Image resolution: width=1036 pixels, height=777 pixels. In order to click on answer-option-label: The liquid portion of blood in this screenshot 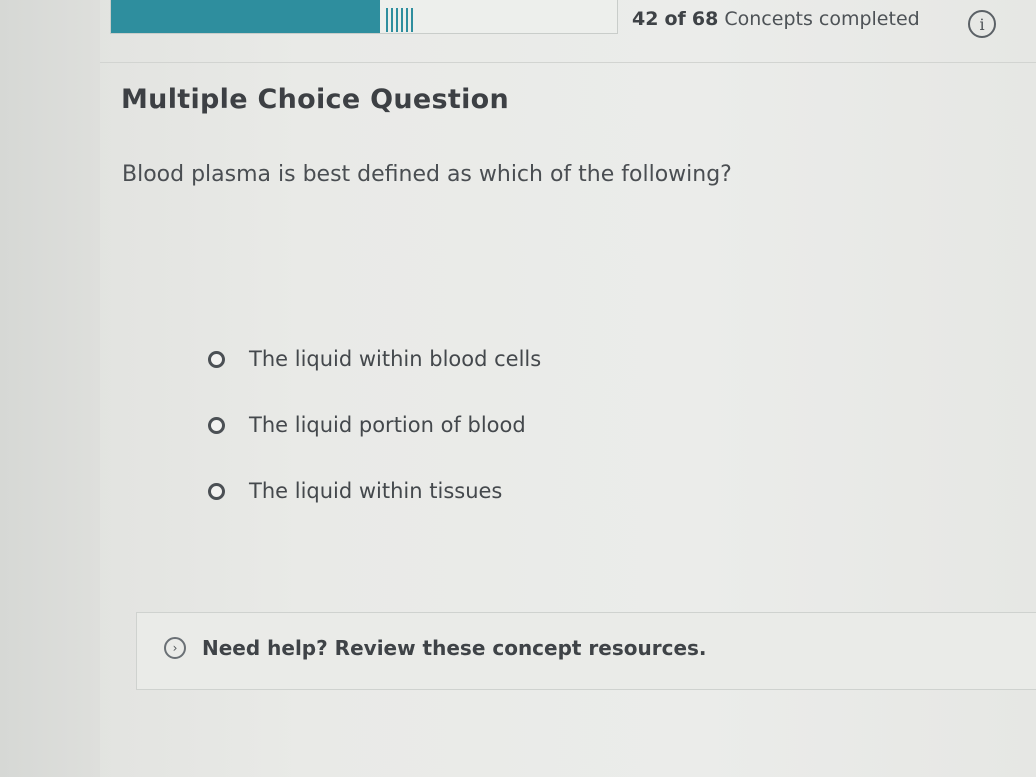, I will do `click(387, 425)`.